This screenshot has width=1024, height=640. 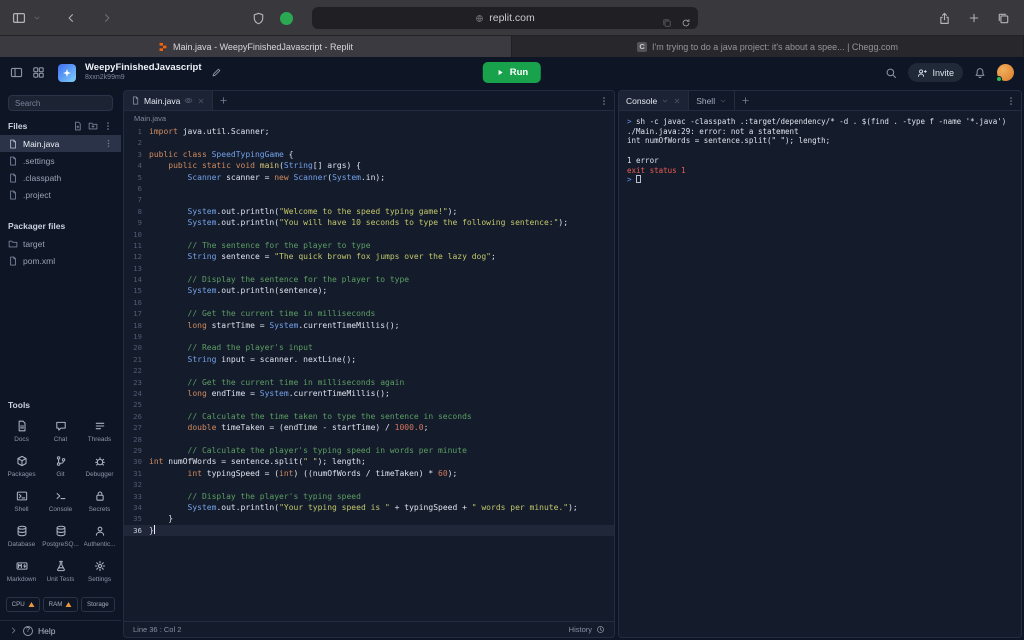 I want to click on tool-chat: Chat, so click(x=60, y=431).